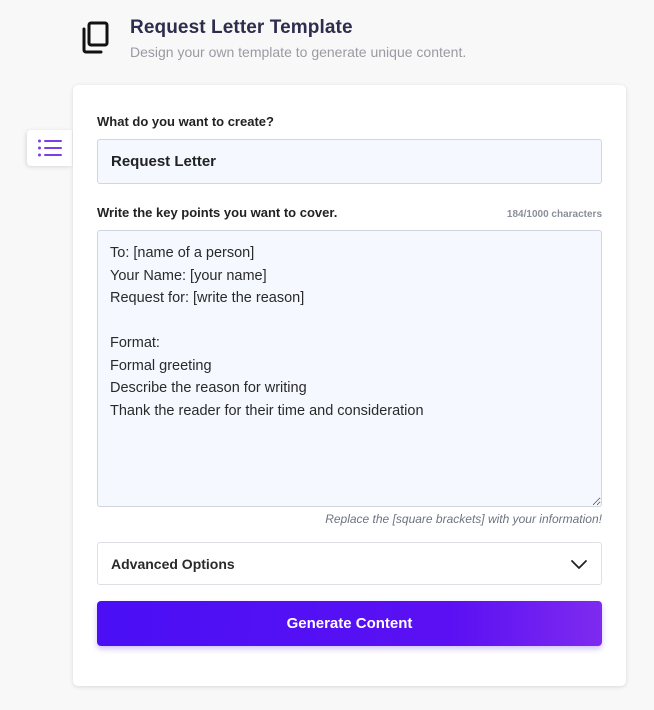 This screenshot has height=710, width=654. Describe the element at coordinates (173, 563) in the screenshot. I see `advanced-options-label: Advanced Options` at that location.